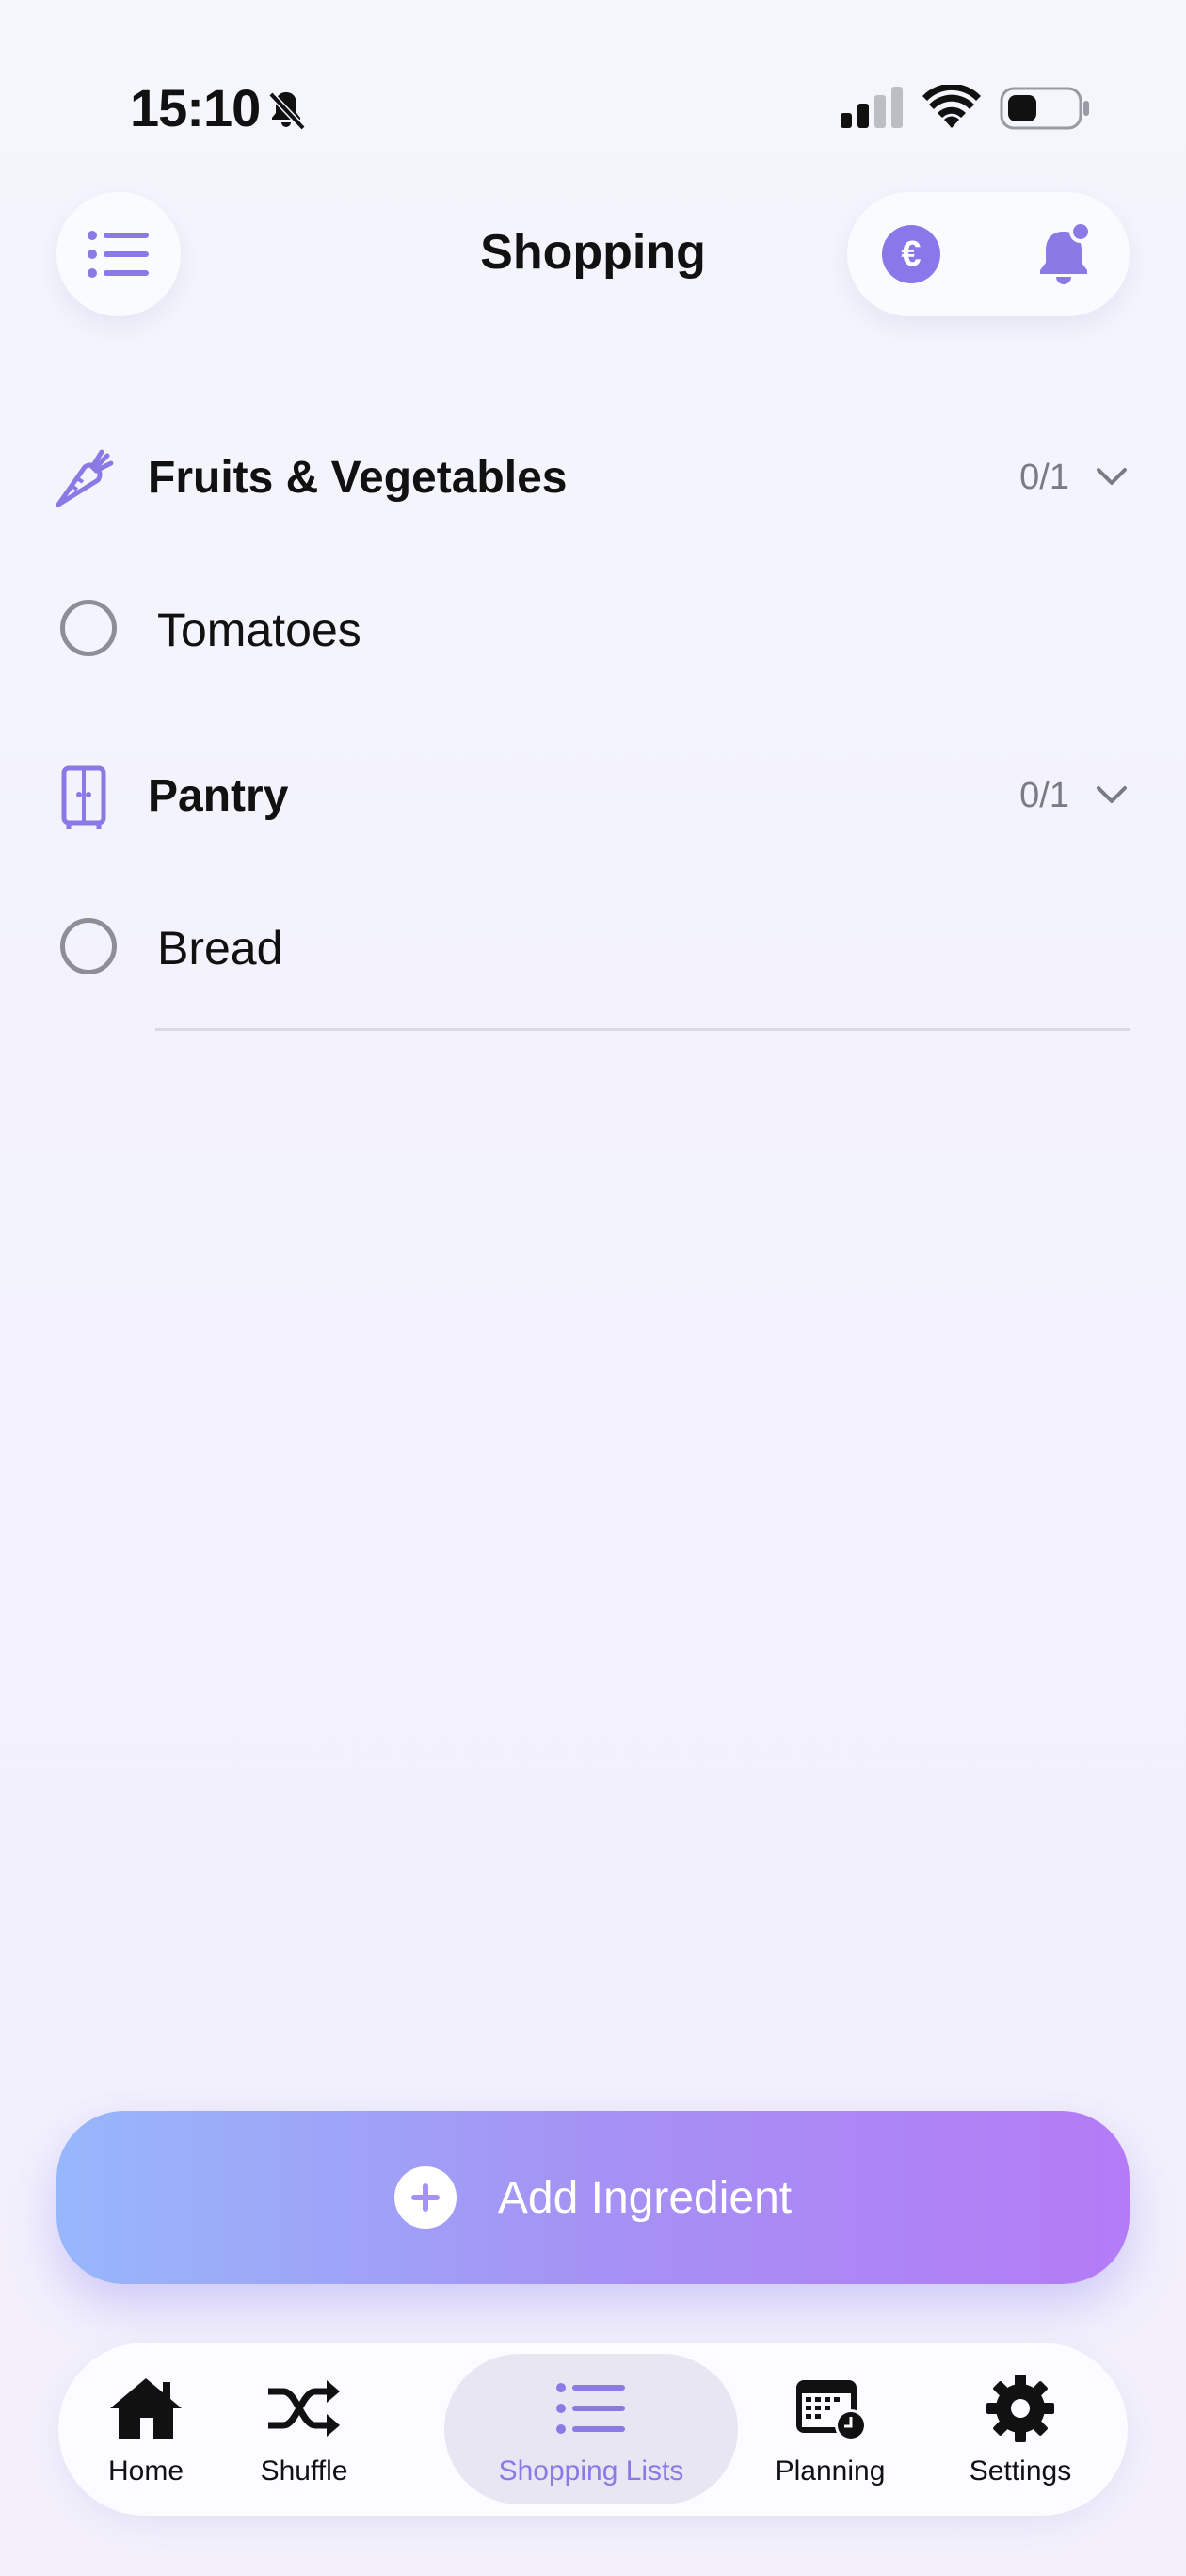 This screenshot has height=2576, width=1186. I want to click on status-time: 15:10, so click(195, 107).